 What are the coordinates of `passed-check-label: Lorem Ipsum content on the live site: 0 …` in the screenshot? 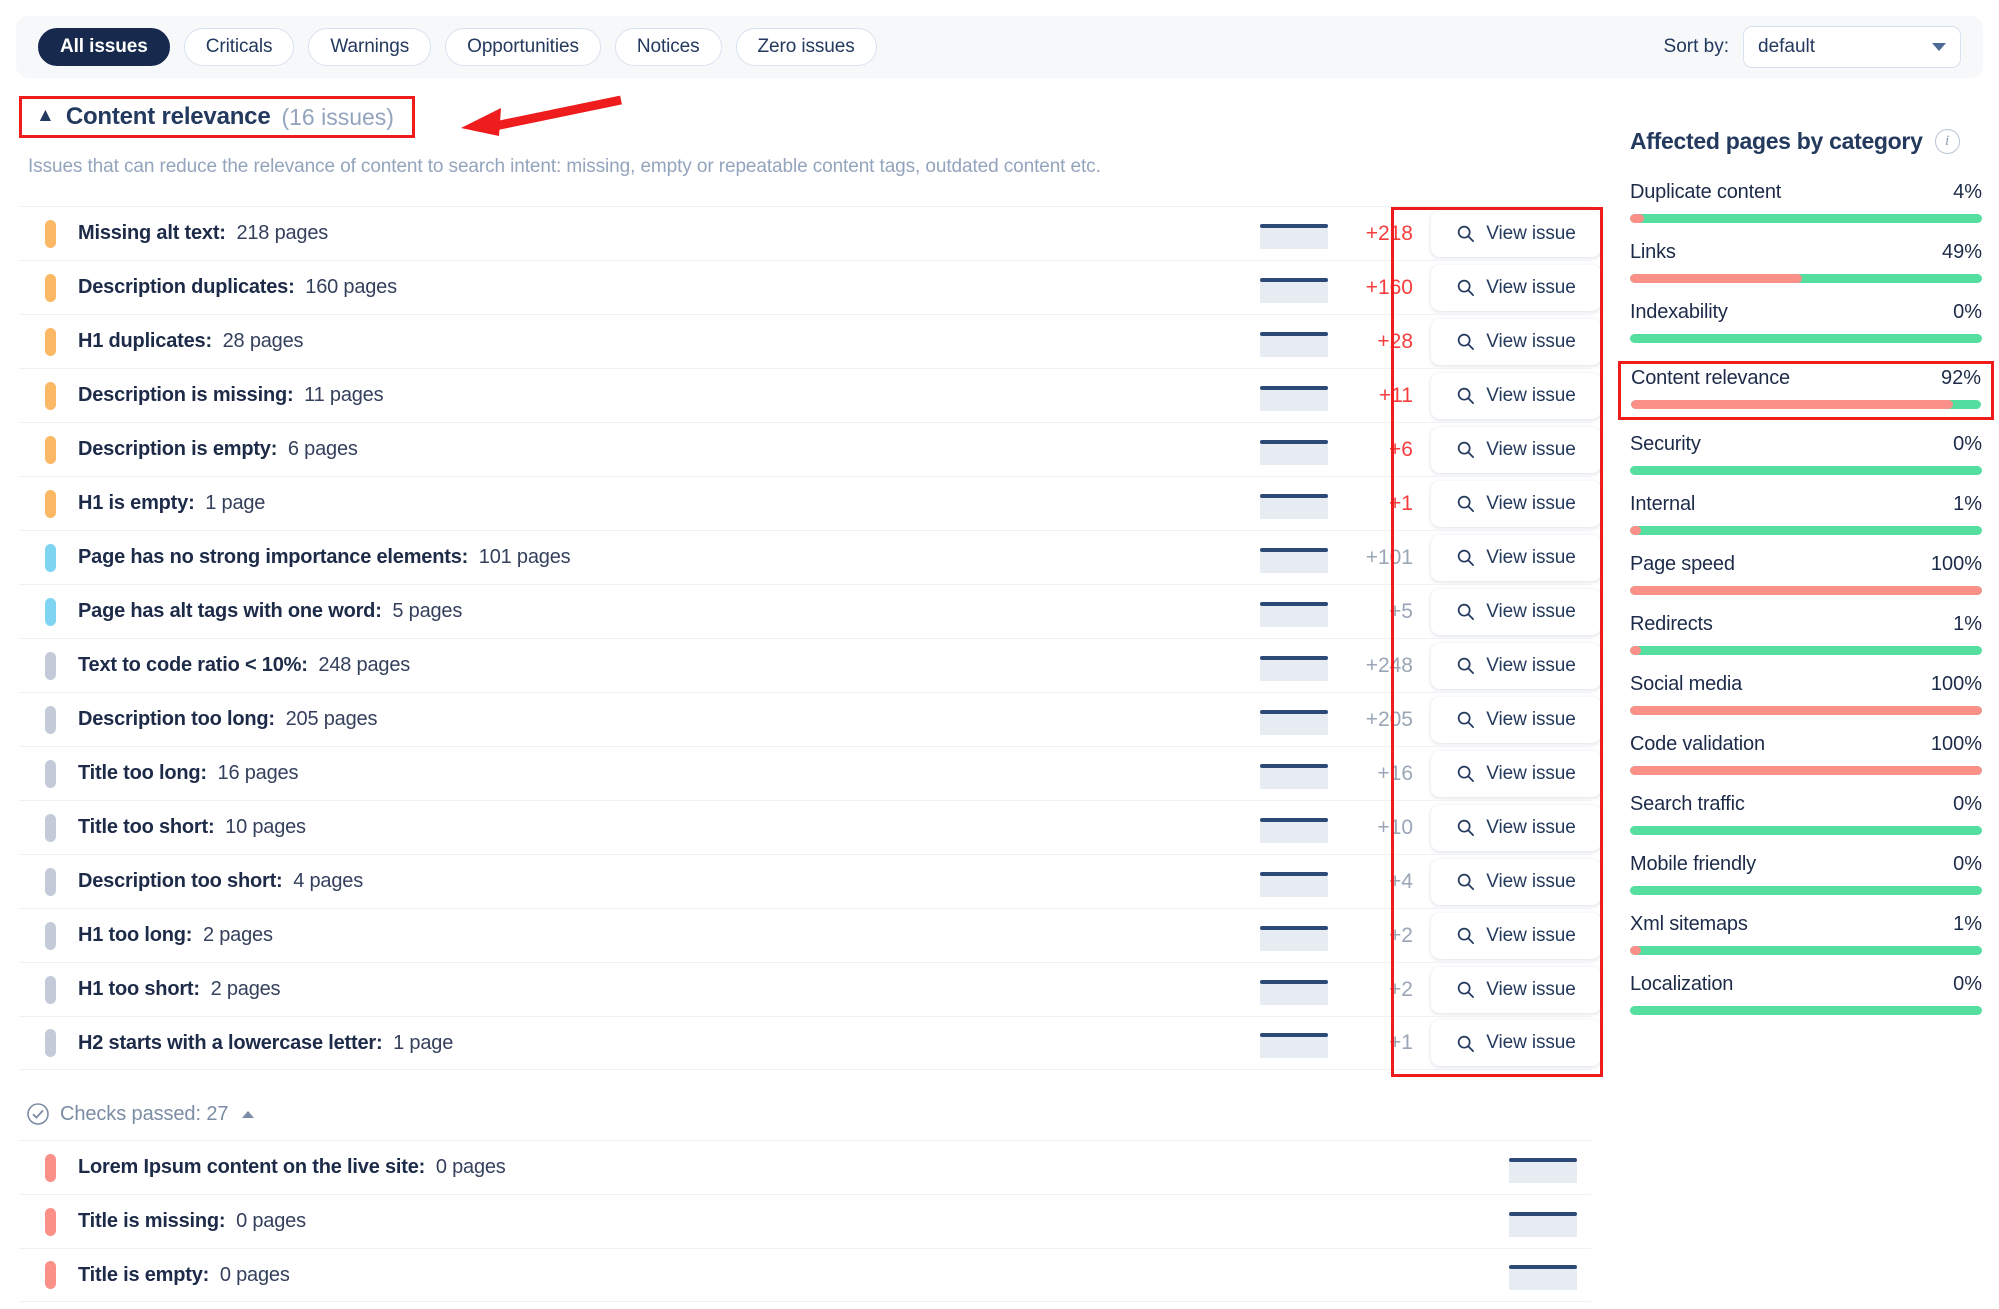 It's located at (292, 1167).